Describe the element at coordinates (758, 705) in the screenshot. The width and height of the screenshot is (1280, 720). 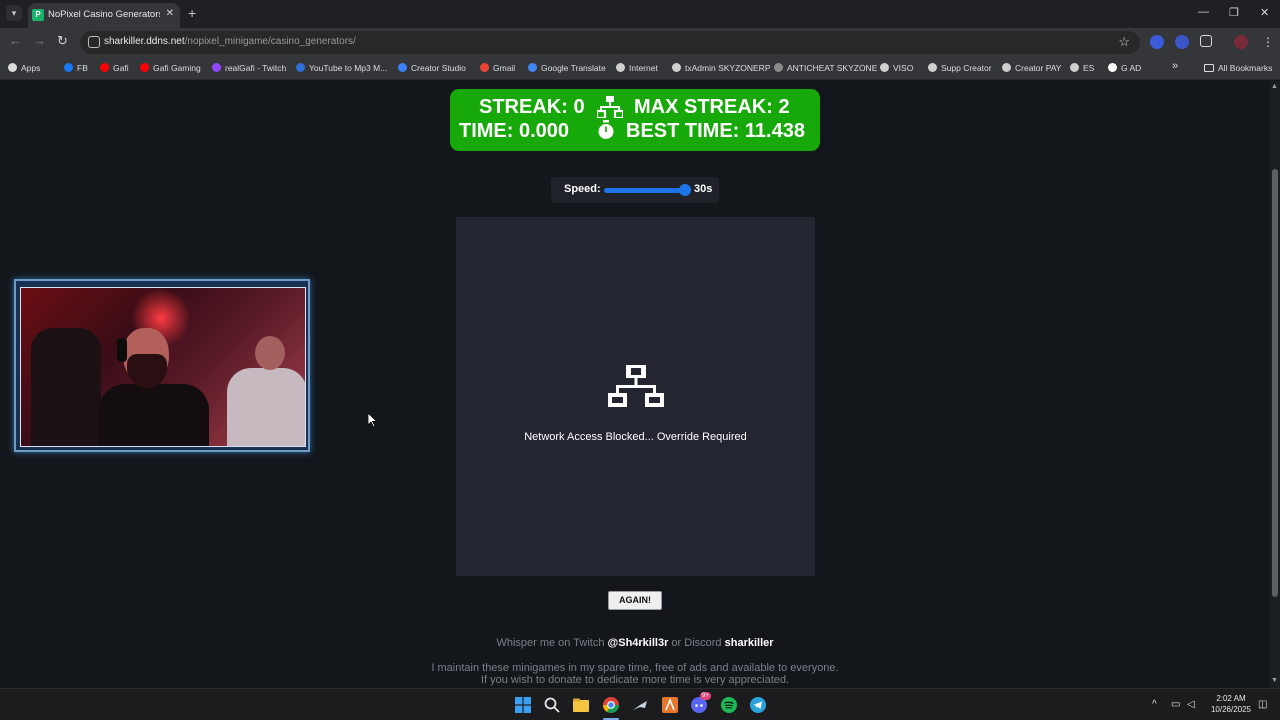
I see `telegram-icon` at that location.